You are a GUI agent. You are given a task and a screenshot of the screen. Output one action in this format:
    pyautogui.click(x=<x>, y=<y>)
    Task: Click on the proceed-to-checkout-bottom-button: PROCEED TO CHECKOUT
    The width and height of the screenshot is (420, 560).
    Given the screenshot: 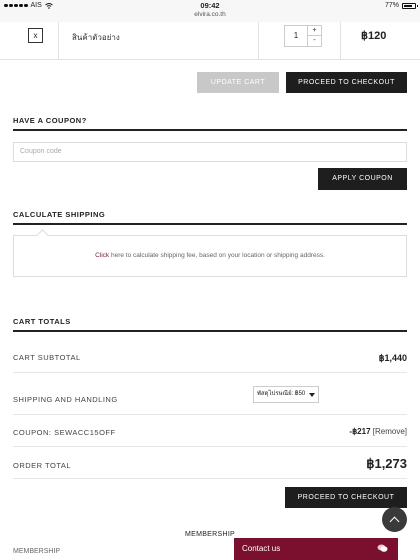 What is the action you would take?
    pyautogui.click(x=346, y=497)
    